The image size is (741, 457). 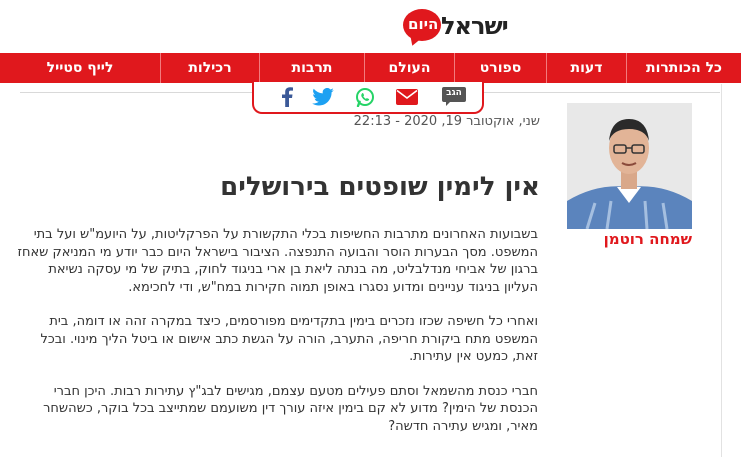 What do you see at coordinates (475, 26) in the screenshot?
I see `logo-wordmark: ישראל` at bounding box center [475, 26].